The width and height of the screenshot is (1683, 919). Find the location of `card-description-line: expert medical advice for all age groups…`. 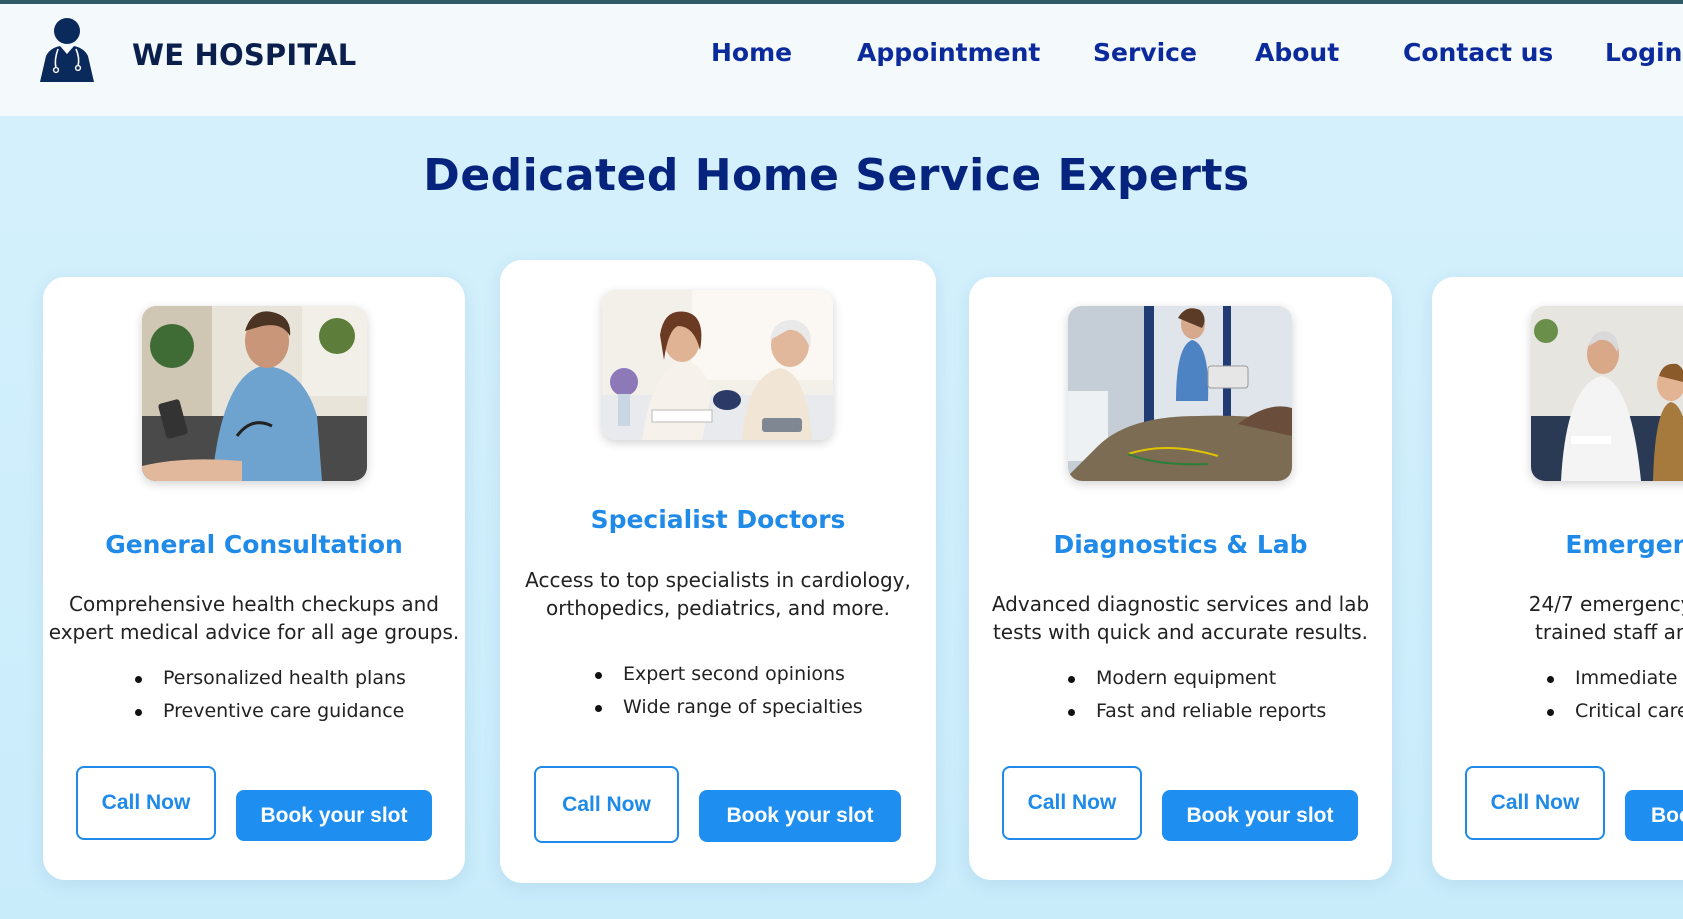

card-description-line: expert medical advice for all age groups… is located at coordinates (254, 632).